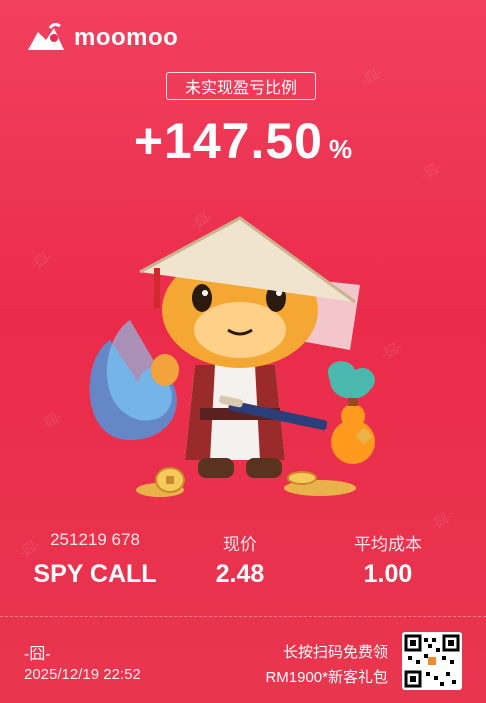 The width and height of the screenshot is (486, 703). Describe the element at coordinates (82, 674) in the screenshot. I see `share-datetime: 2025/12/19 22:52` at that location.